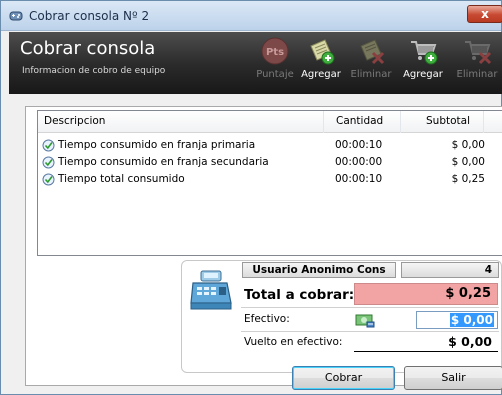 This screenshot has height=395, width=502. I want to click on vuelto-value: $ 0,00, so click(426, 342).